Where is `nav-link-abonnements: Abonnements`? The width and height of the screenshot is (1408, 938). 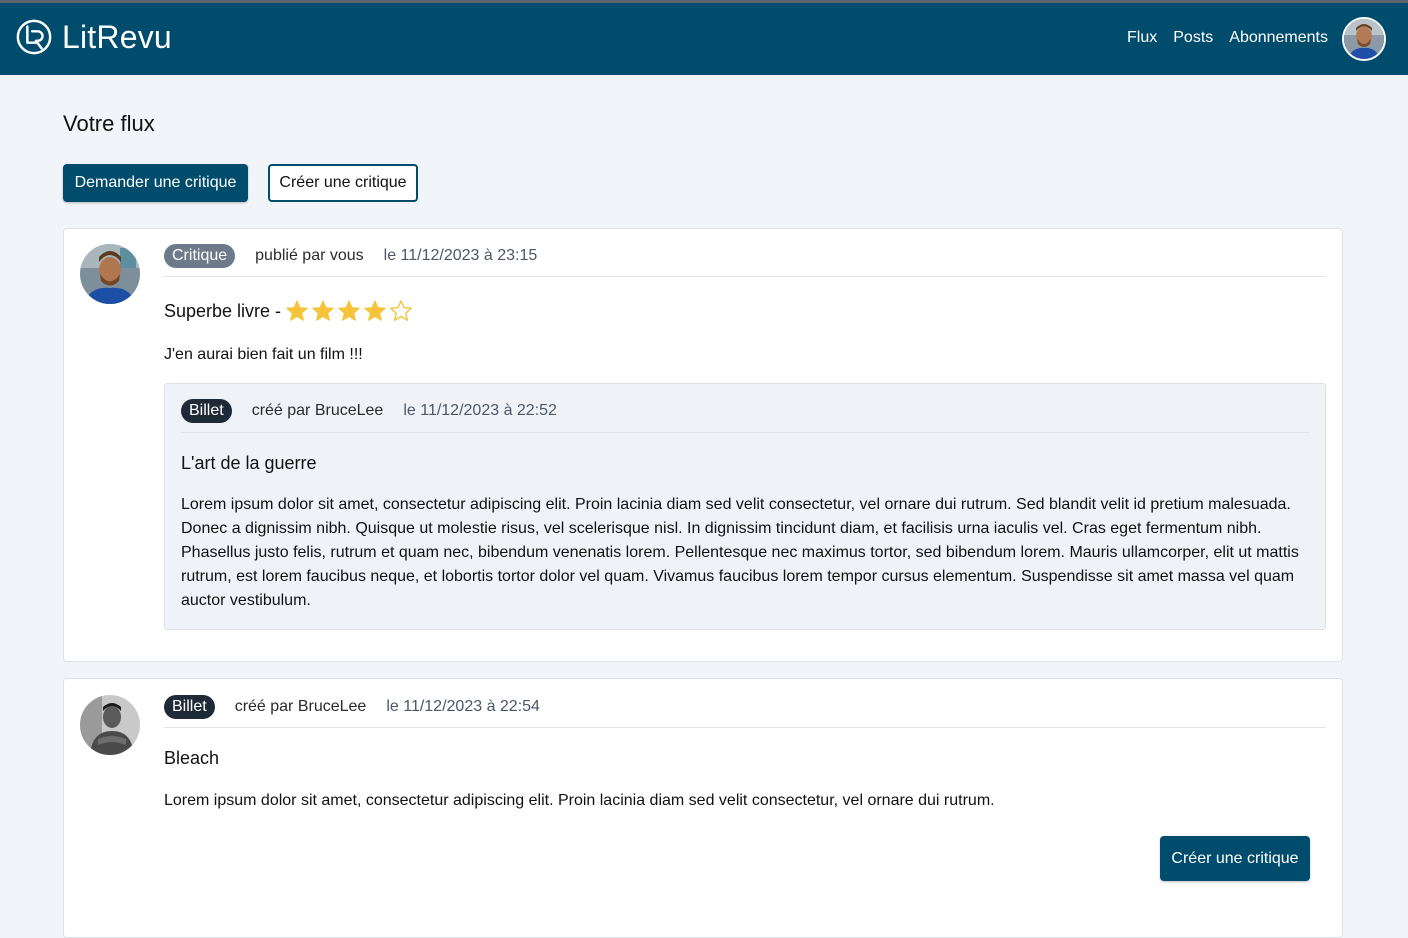 nav-link-abonnements: Abonnements is located at coordinates (1278, 38).